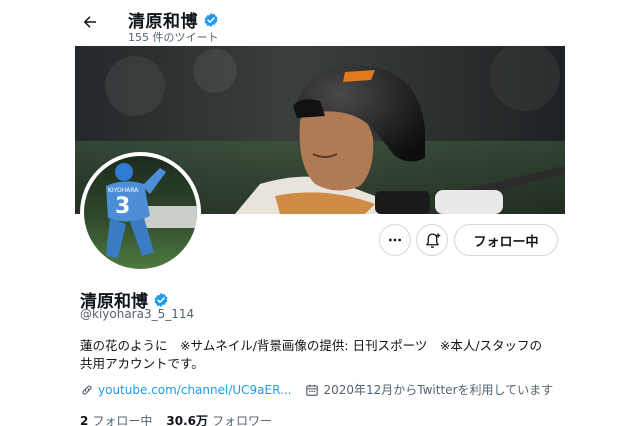  I want to click on following-count-link: 2 フォロー中, so click(116, 419).